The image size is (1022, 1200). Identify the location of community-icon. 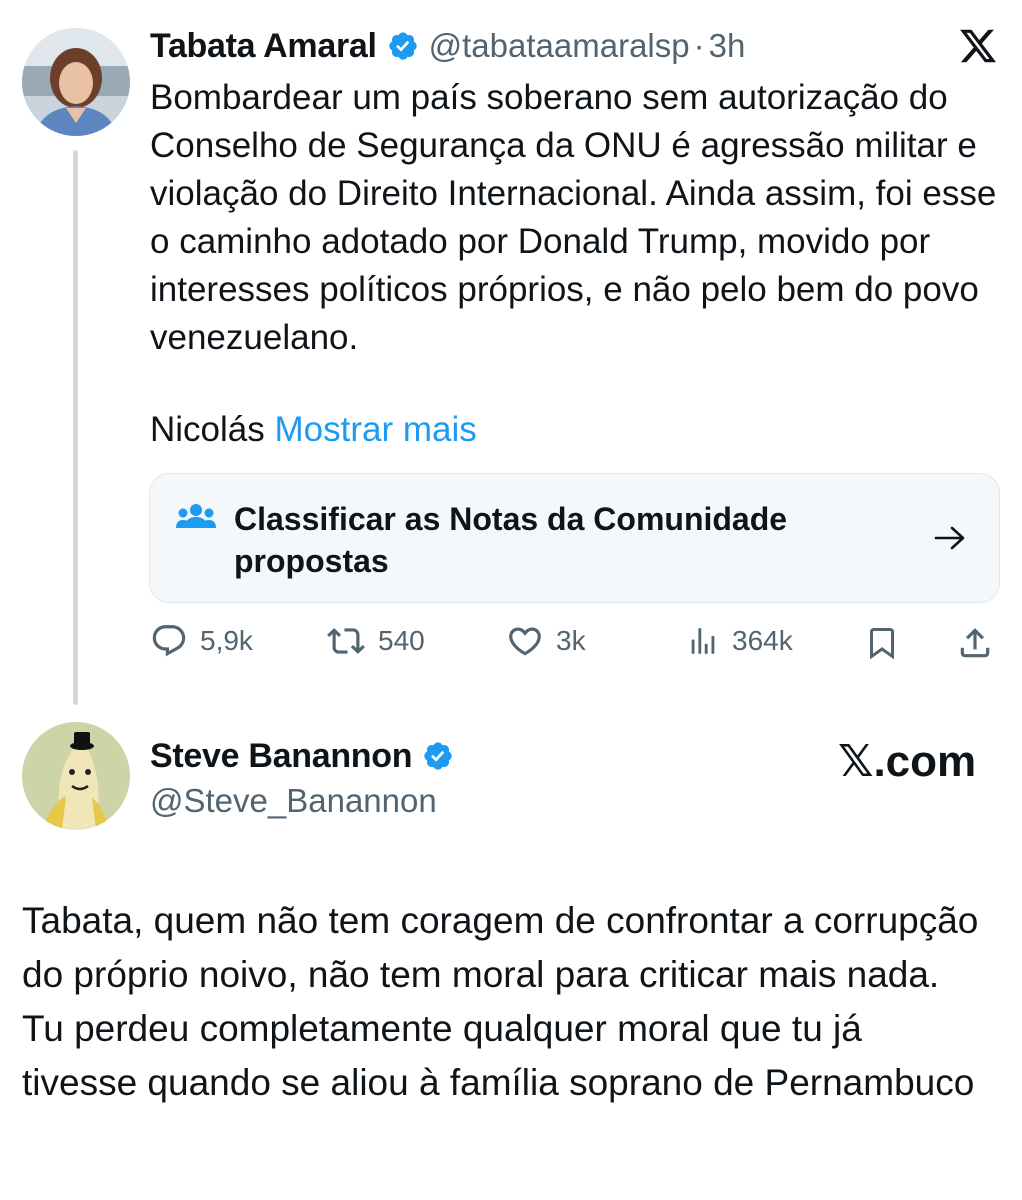
(196, 517).